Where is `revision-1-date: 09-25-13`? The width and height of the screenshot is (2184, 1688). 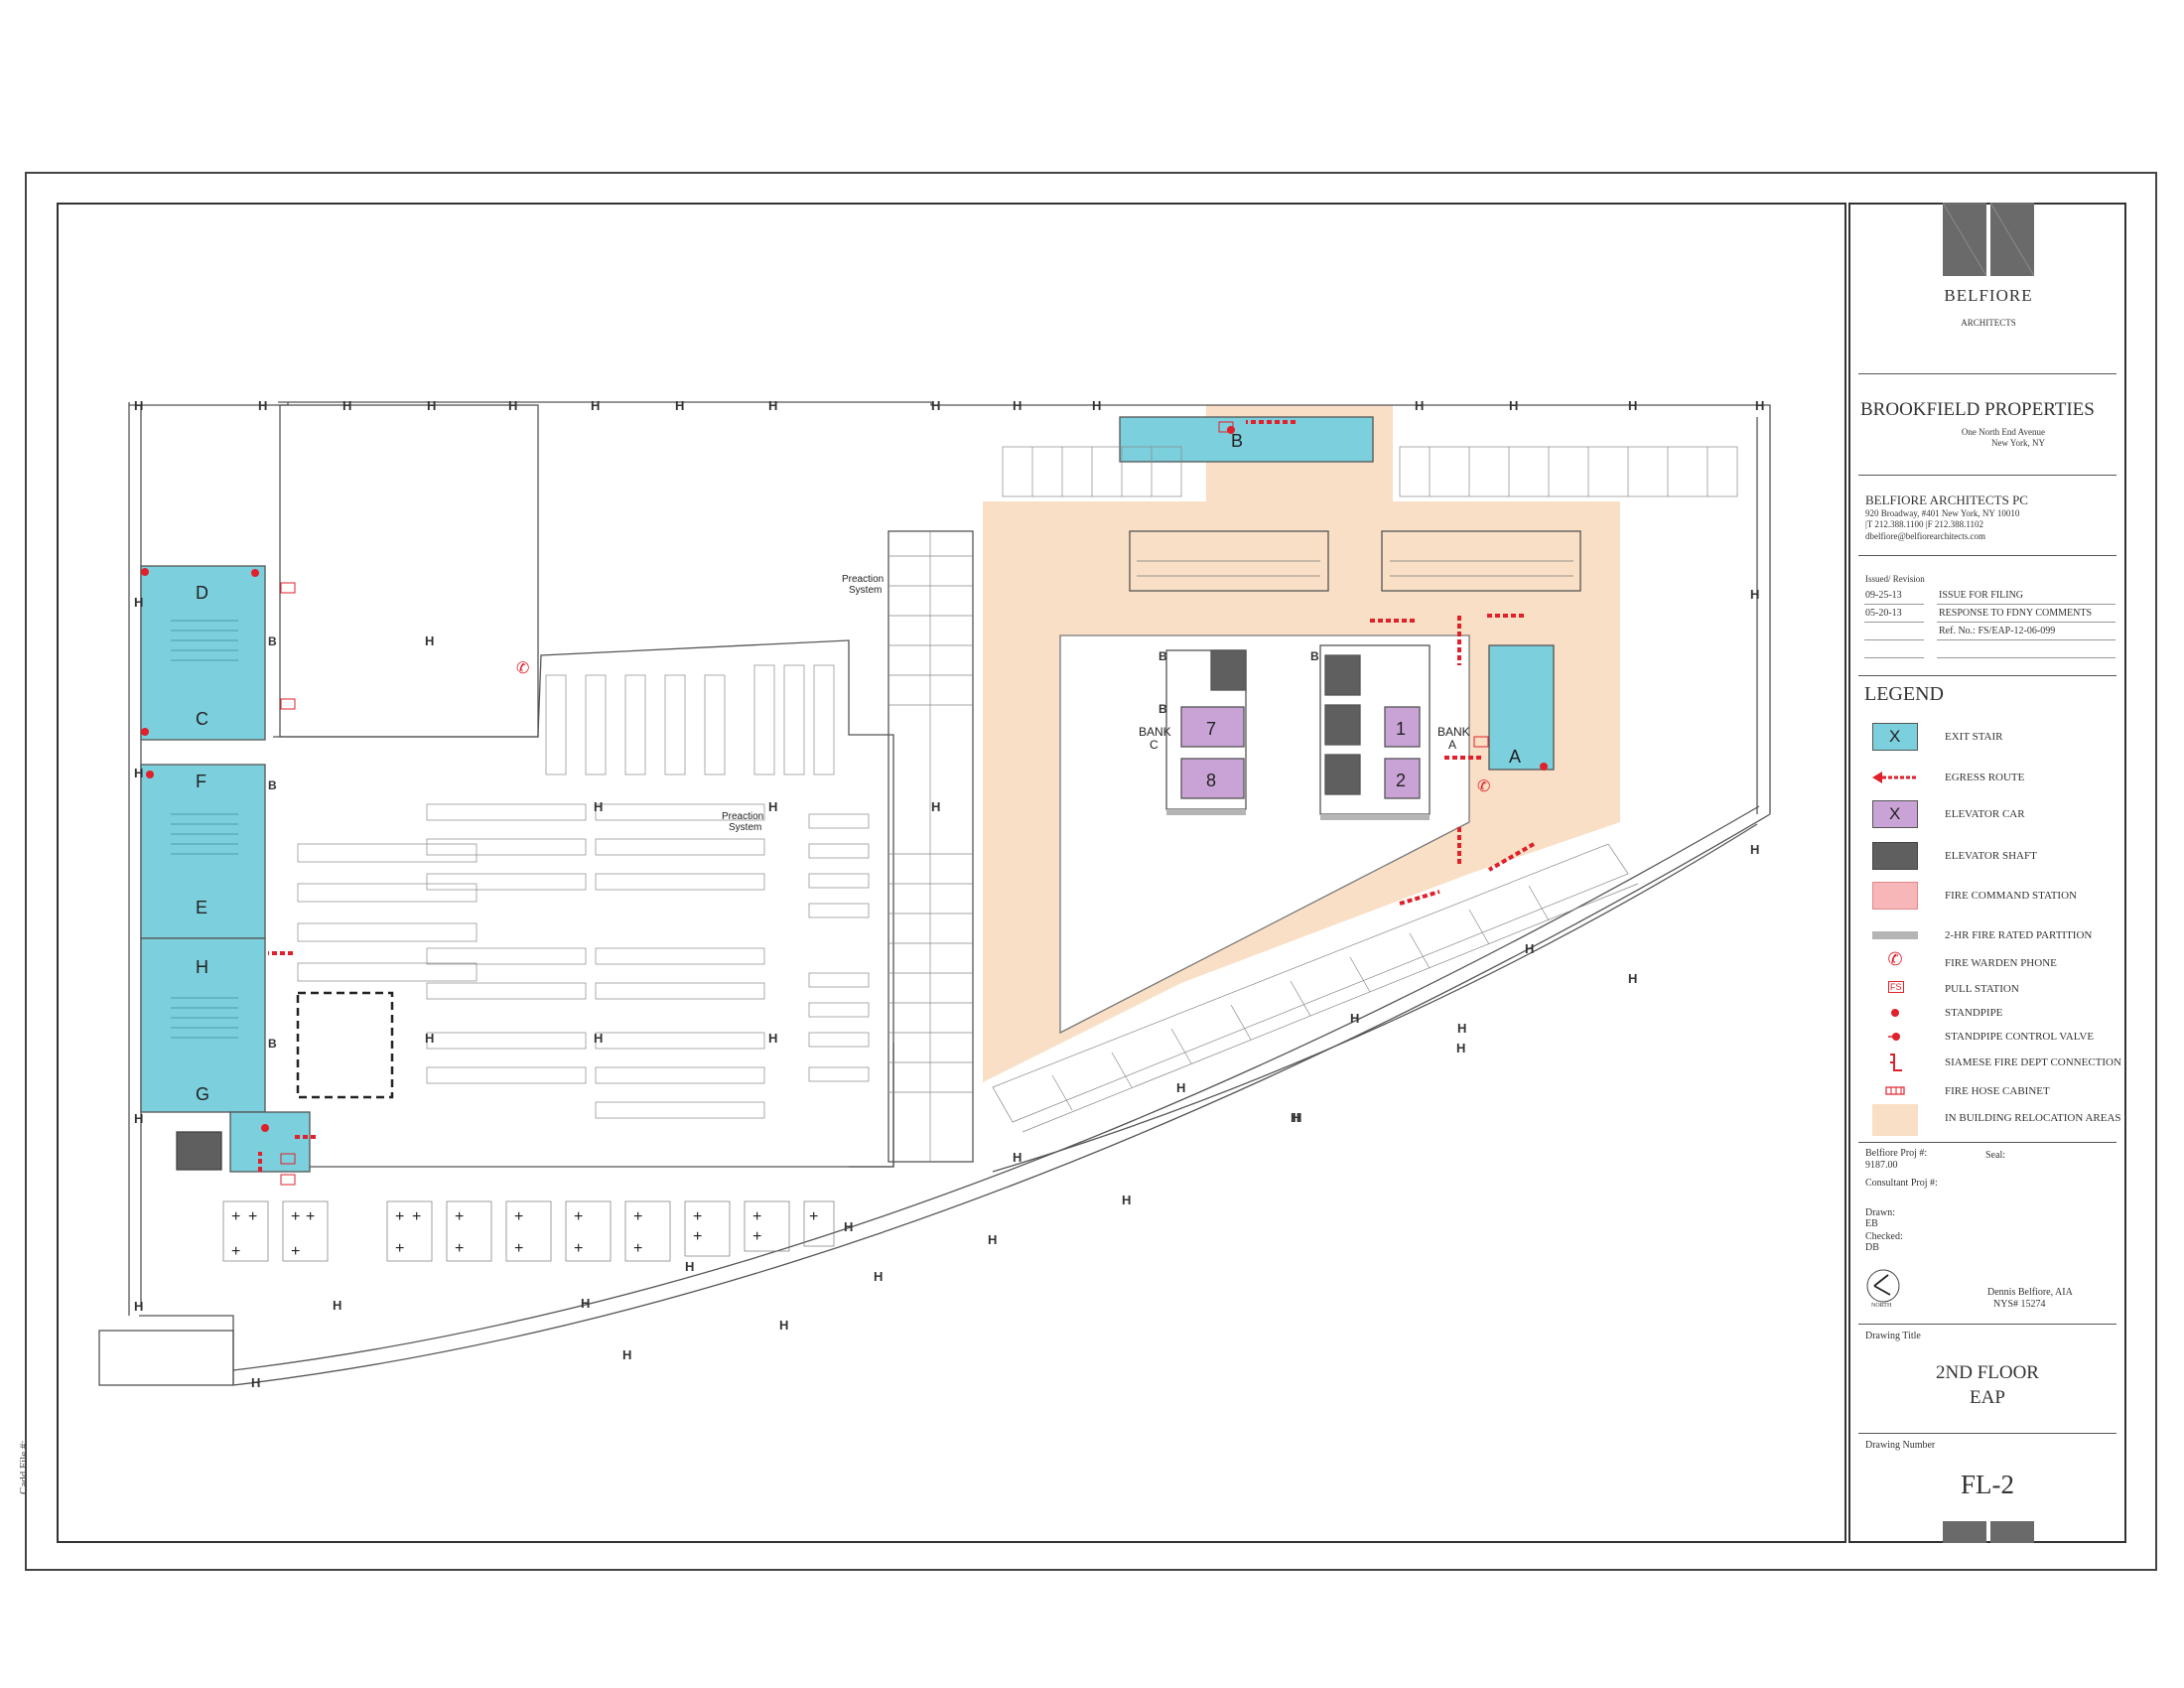 revision-1-date: 09-25-13 is located at coordinates (1883, 595).